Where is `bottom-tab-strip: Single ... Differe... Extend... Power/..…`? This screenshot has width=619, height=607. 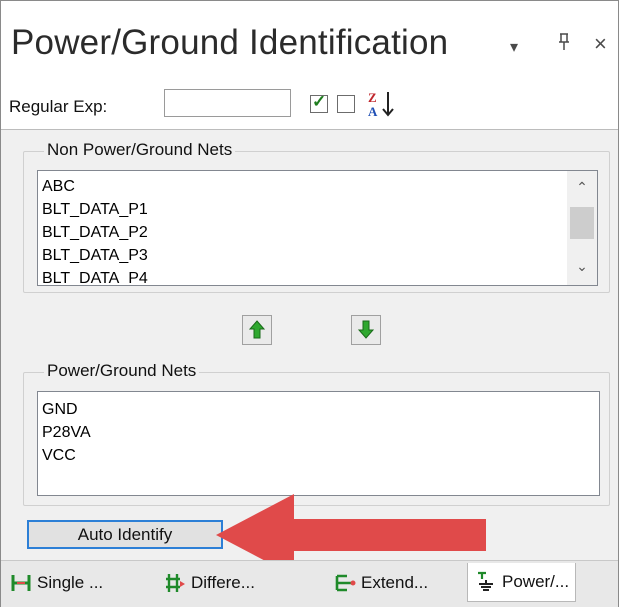
bottom-tab-strip: Single ... Differe... Extend... Power/..… is located at coordinates (309, 583).